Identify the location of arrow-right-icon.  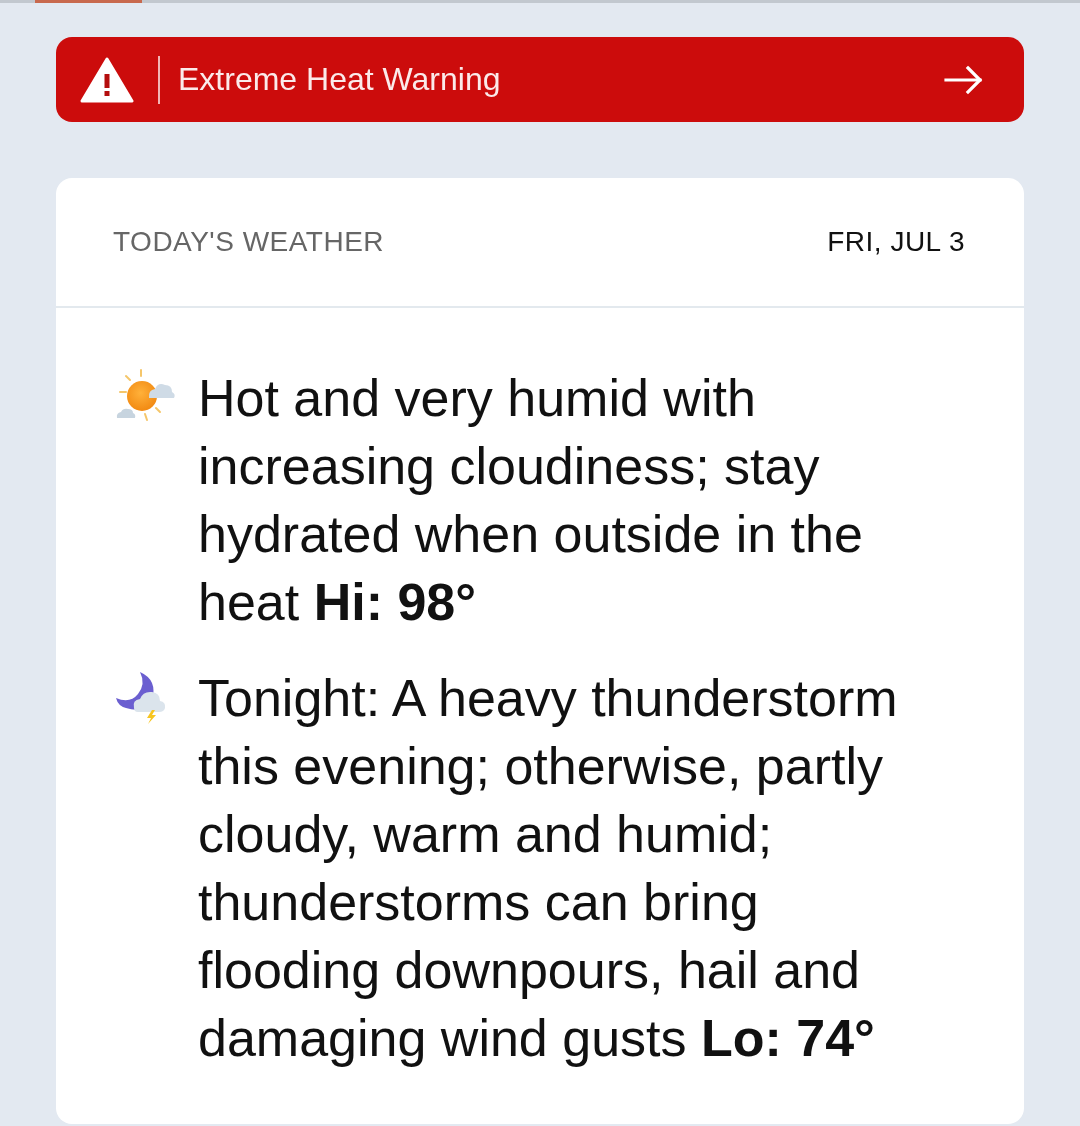
(964, 79).